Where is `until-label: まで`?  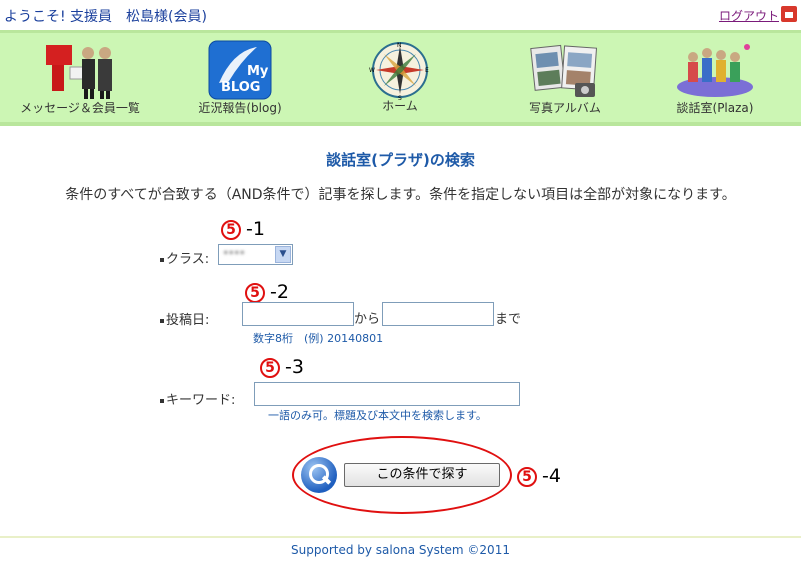 until-label: まで is located at coordinates (508, 319).